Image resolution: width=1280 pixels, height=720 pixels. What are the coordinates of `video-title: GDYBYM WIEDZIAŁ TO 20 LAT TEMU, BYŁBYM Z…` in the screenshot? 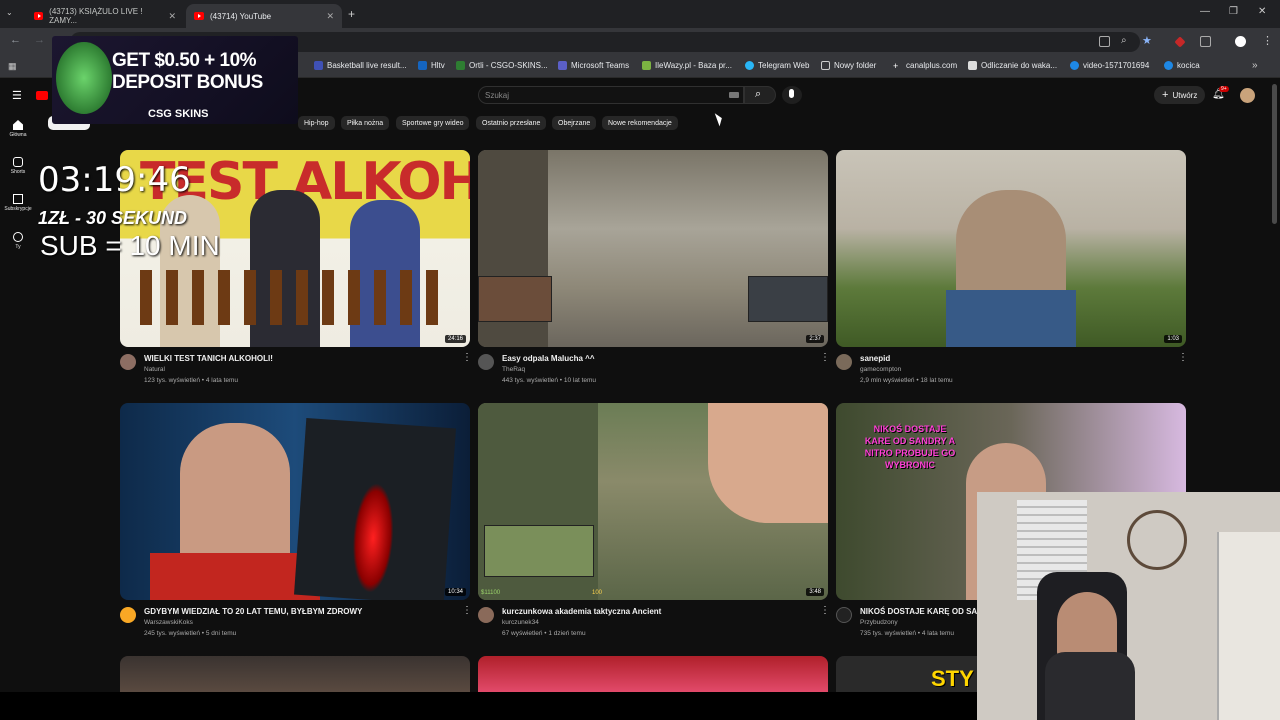 It's located at (253, 611).